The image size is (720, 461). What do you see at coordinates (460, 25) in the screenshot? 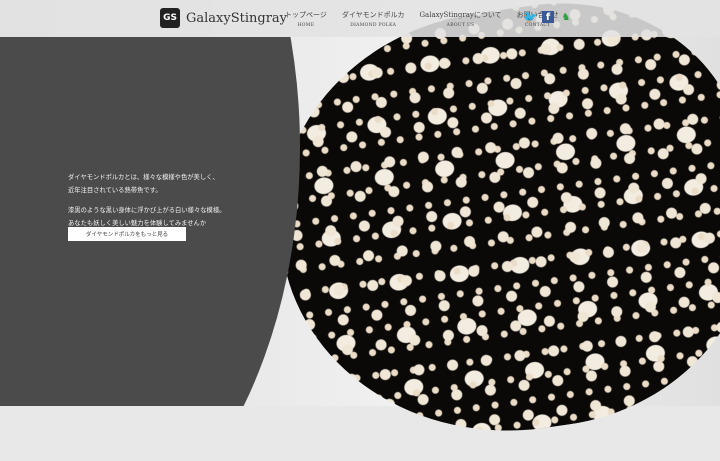
I see `nav-sublabel: ABOUT US` at bounding box center [460, 25].